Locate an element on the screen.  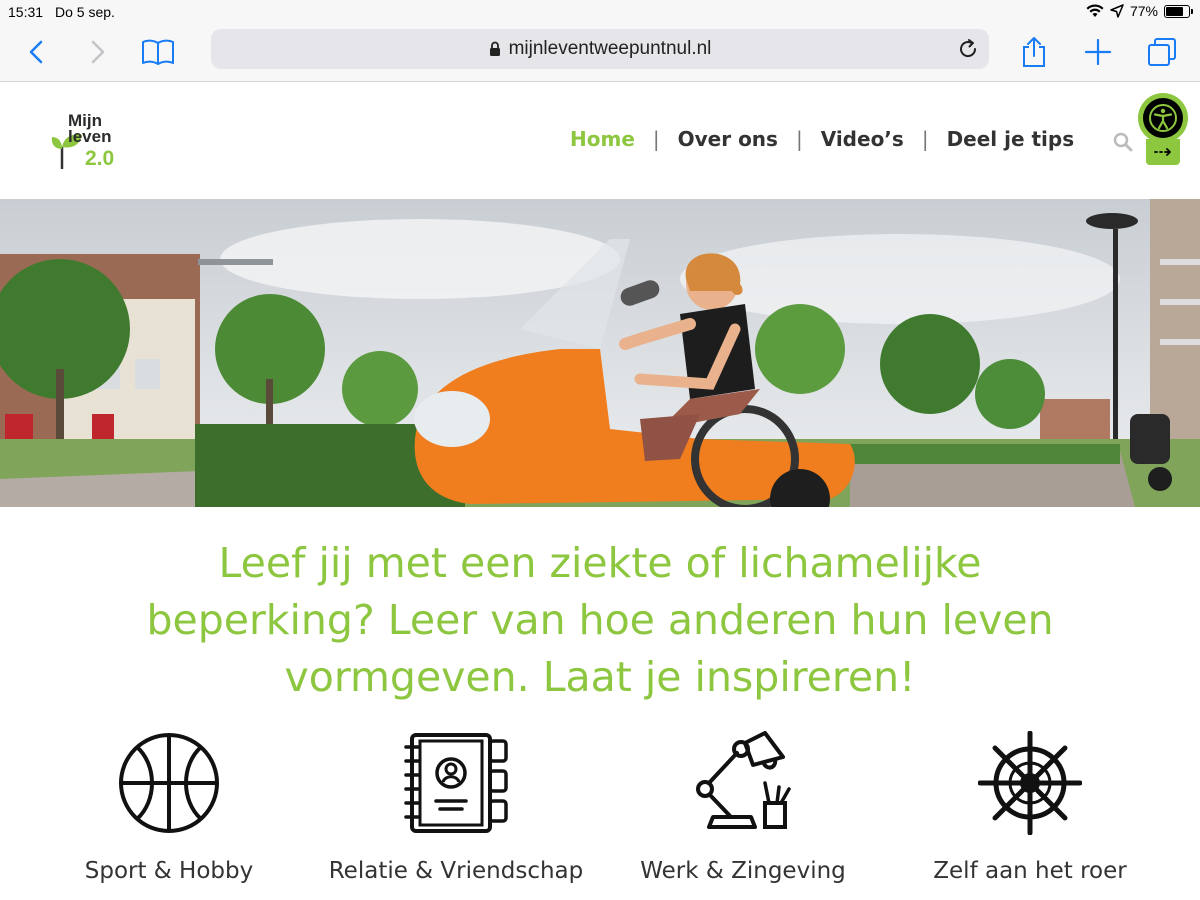
wifi-icon is located at coordinates (1095, 10).